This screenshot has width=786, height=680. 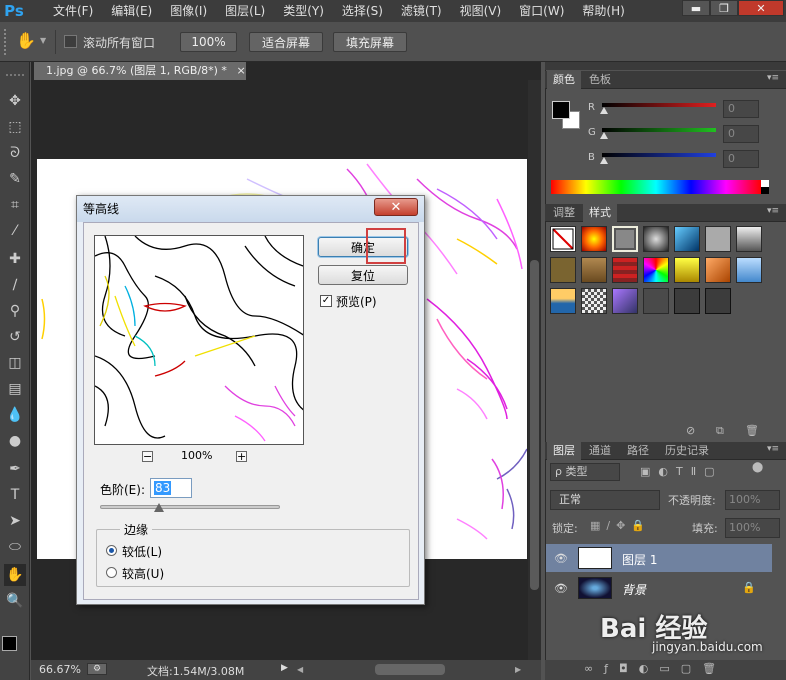 What do you see at coordinates (564, 451) in the screenshot?
I see `tab-layers: 图层` at bounding box center [564, 451].